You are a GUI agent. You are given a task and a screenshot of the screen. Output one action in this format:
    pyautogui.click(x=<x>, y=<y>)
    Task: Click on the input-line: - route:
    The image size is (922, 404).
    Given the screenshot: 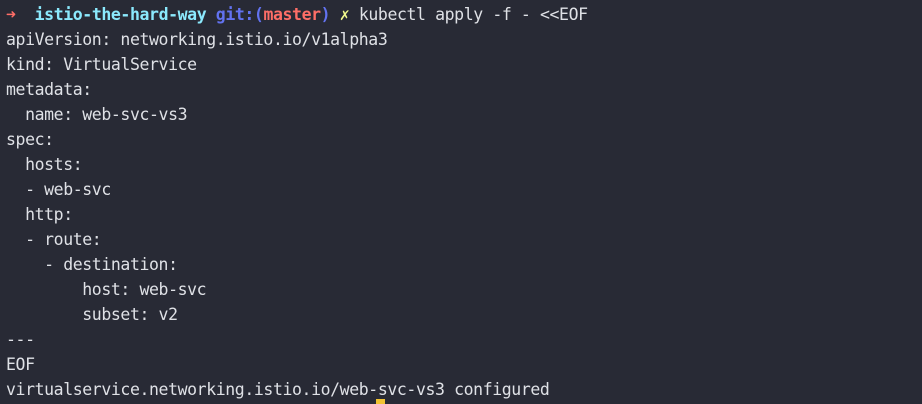 What is the action you would take?
    pyautogui.click(x=54, y=239)
    